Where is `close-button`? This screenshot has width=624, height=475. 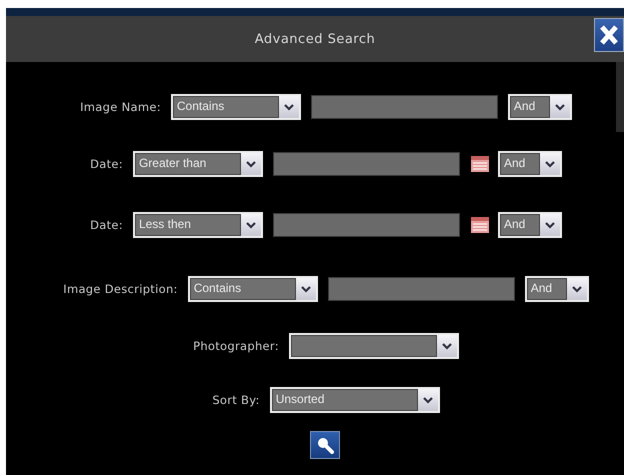 close-button is located at coordinates (609, 35).